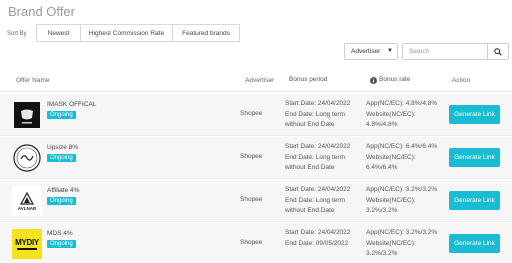 The image size is (512, 263). I want to click on imask-logo, so click(27, 115).